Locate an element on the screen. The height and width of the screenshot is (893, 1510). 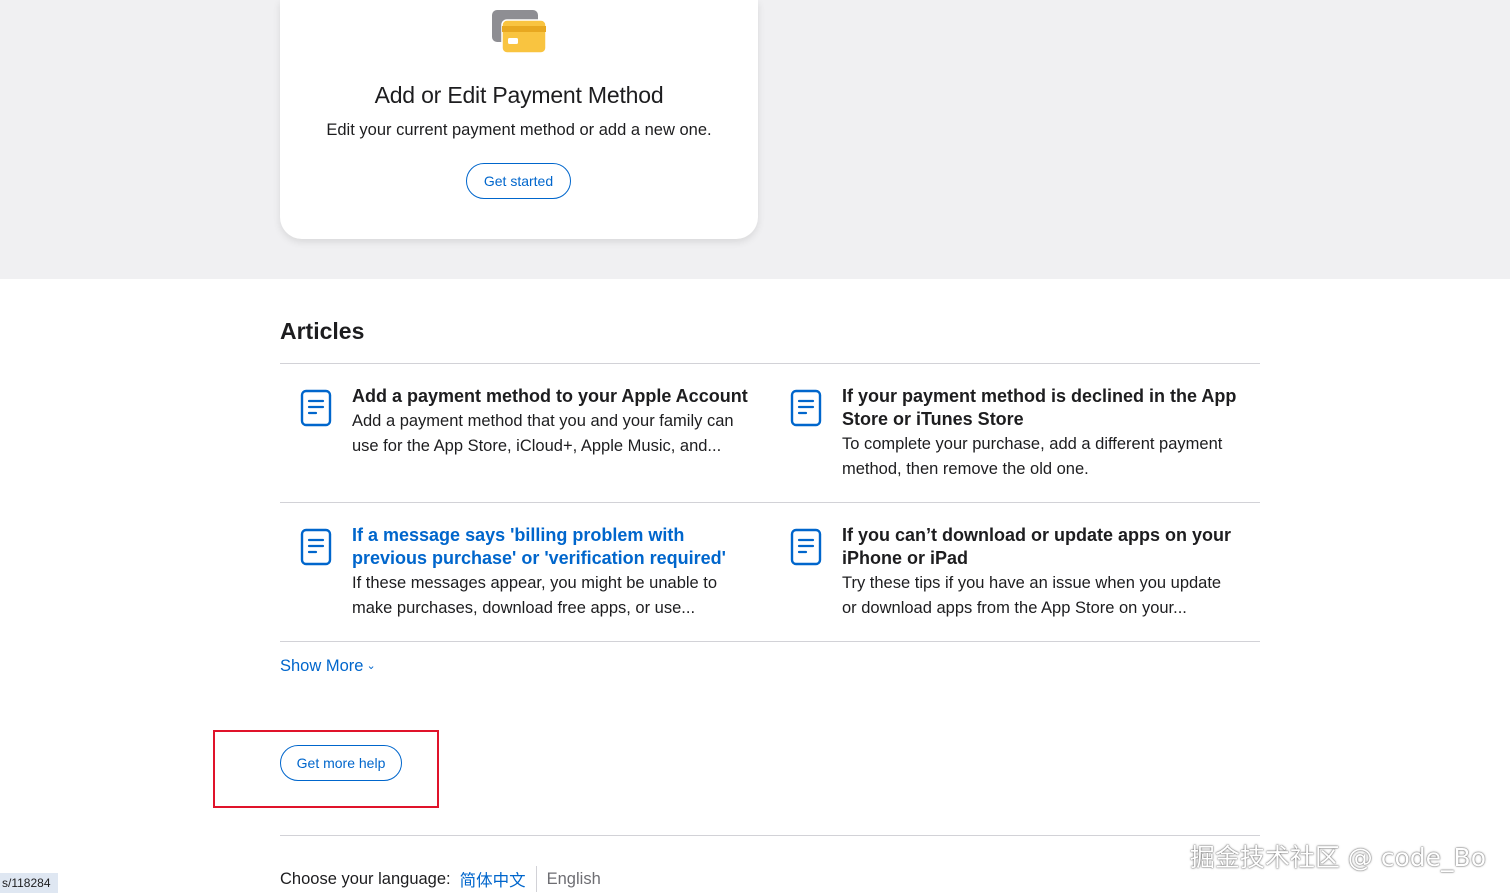
footer-divider is located at coordinates (770, 835).